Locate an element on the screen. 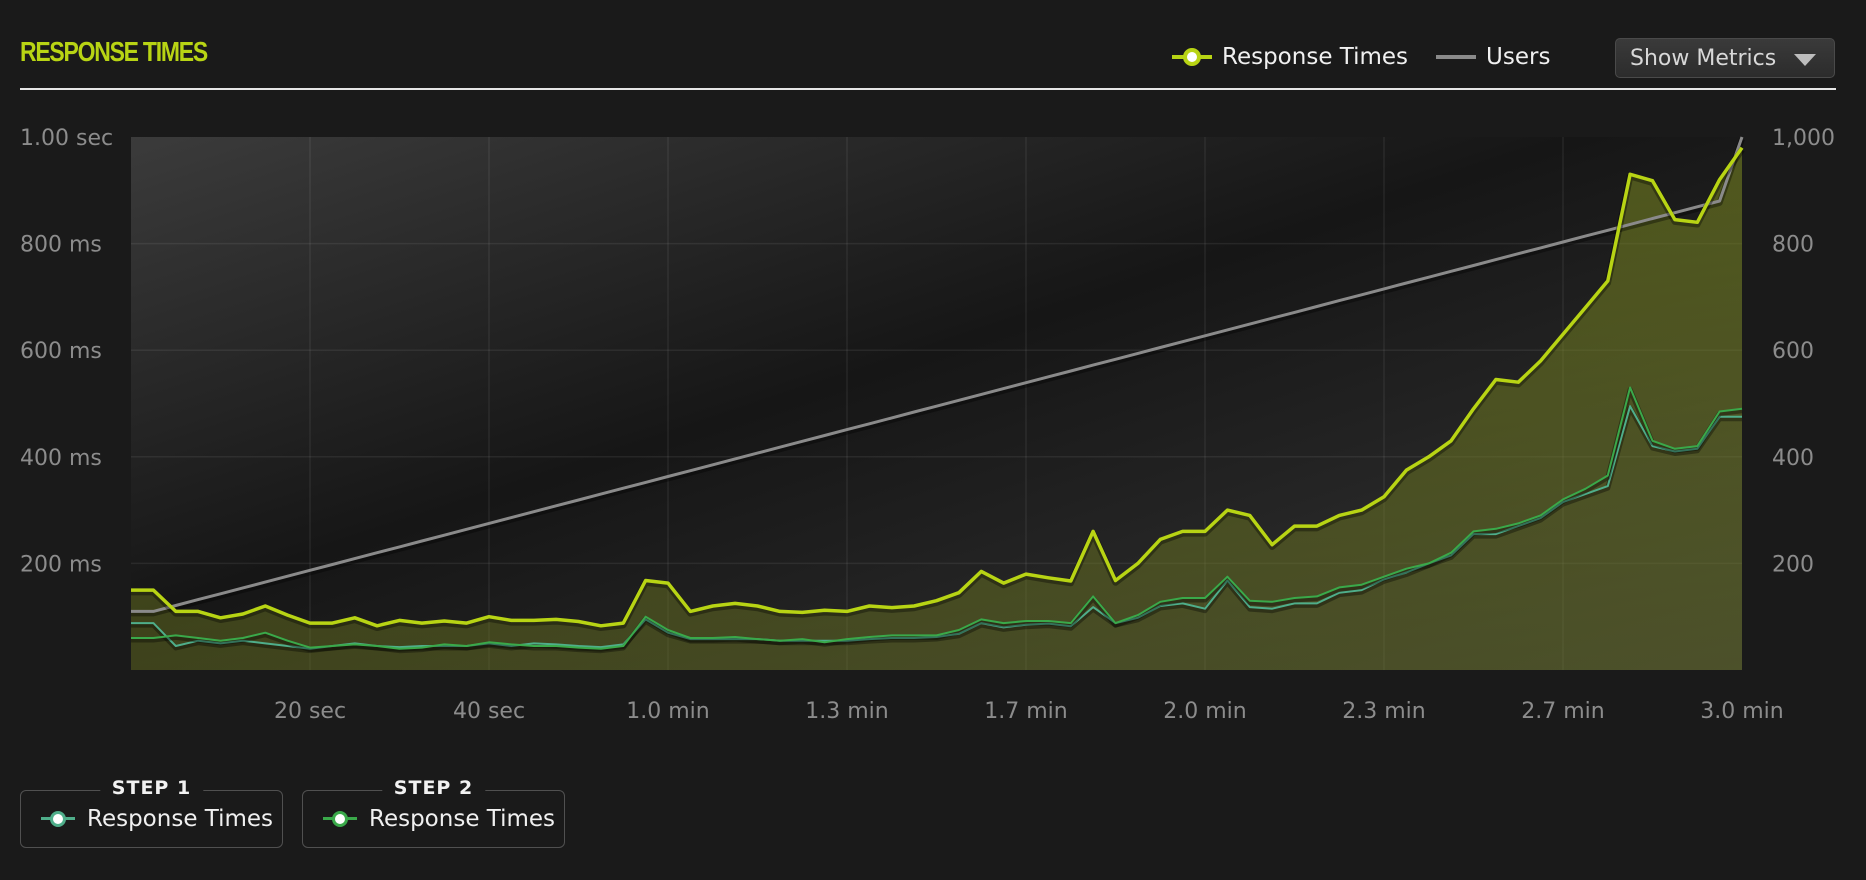  legend-label-users: Users is located at coordinates (1518, 57).